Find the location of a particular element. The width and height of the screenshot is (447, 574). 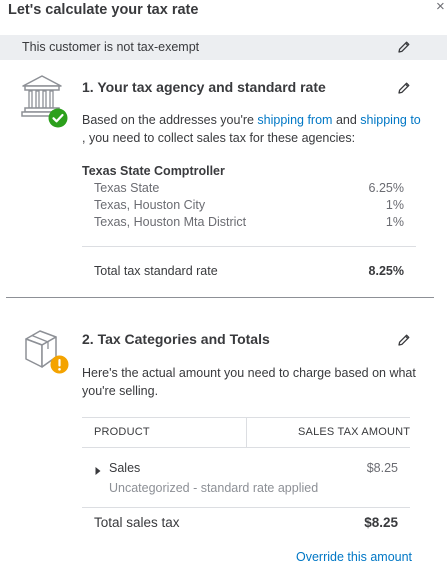

table-header-border is located at coordinates (246, 447).